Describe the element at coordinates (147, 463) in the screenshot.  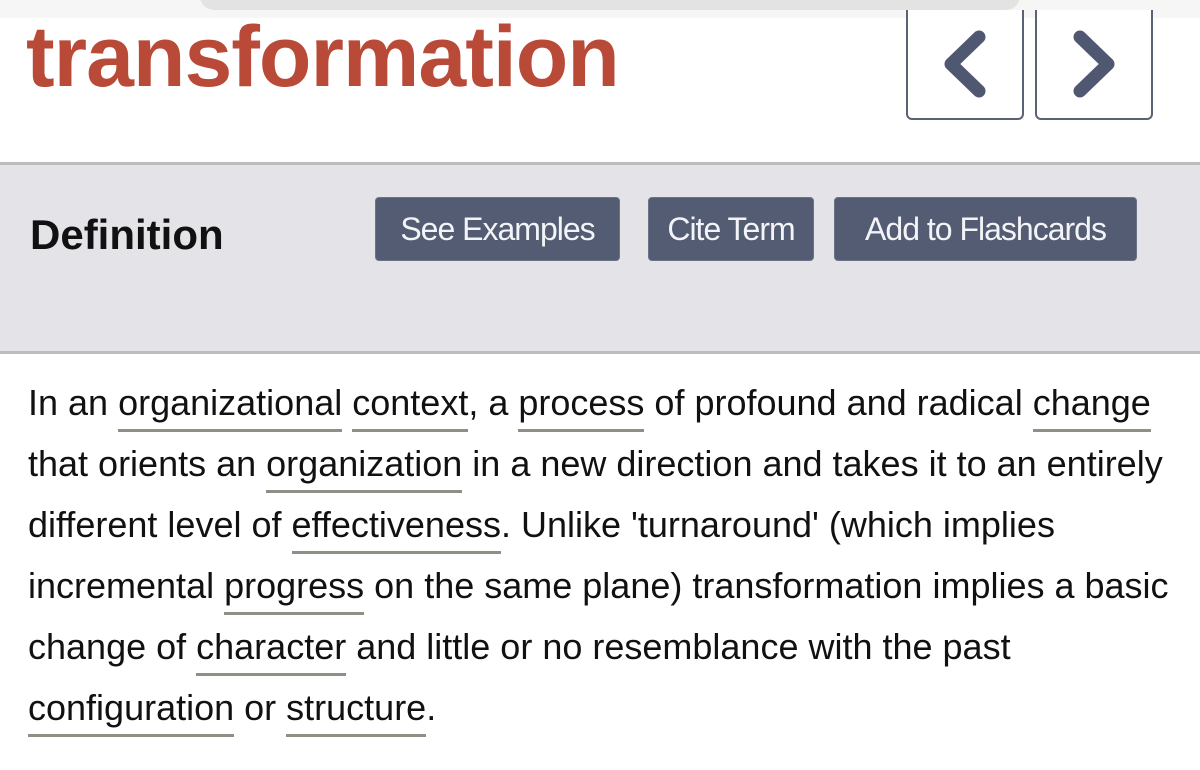
I see `definition-text-segment: that orients an` at that location.